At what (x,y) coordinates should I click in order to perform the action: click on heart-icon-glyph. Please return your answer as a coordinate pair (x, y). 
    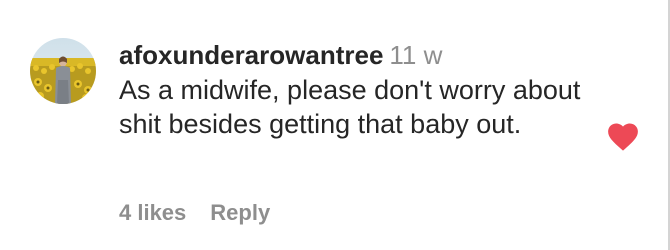
    Looking at the image, I should click on (623, 137).